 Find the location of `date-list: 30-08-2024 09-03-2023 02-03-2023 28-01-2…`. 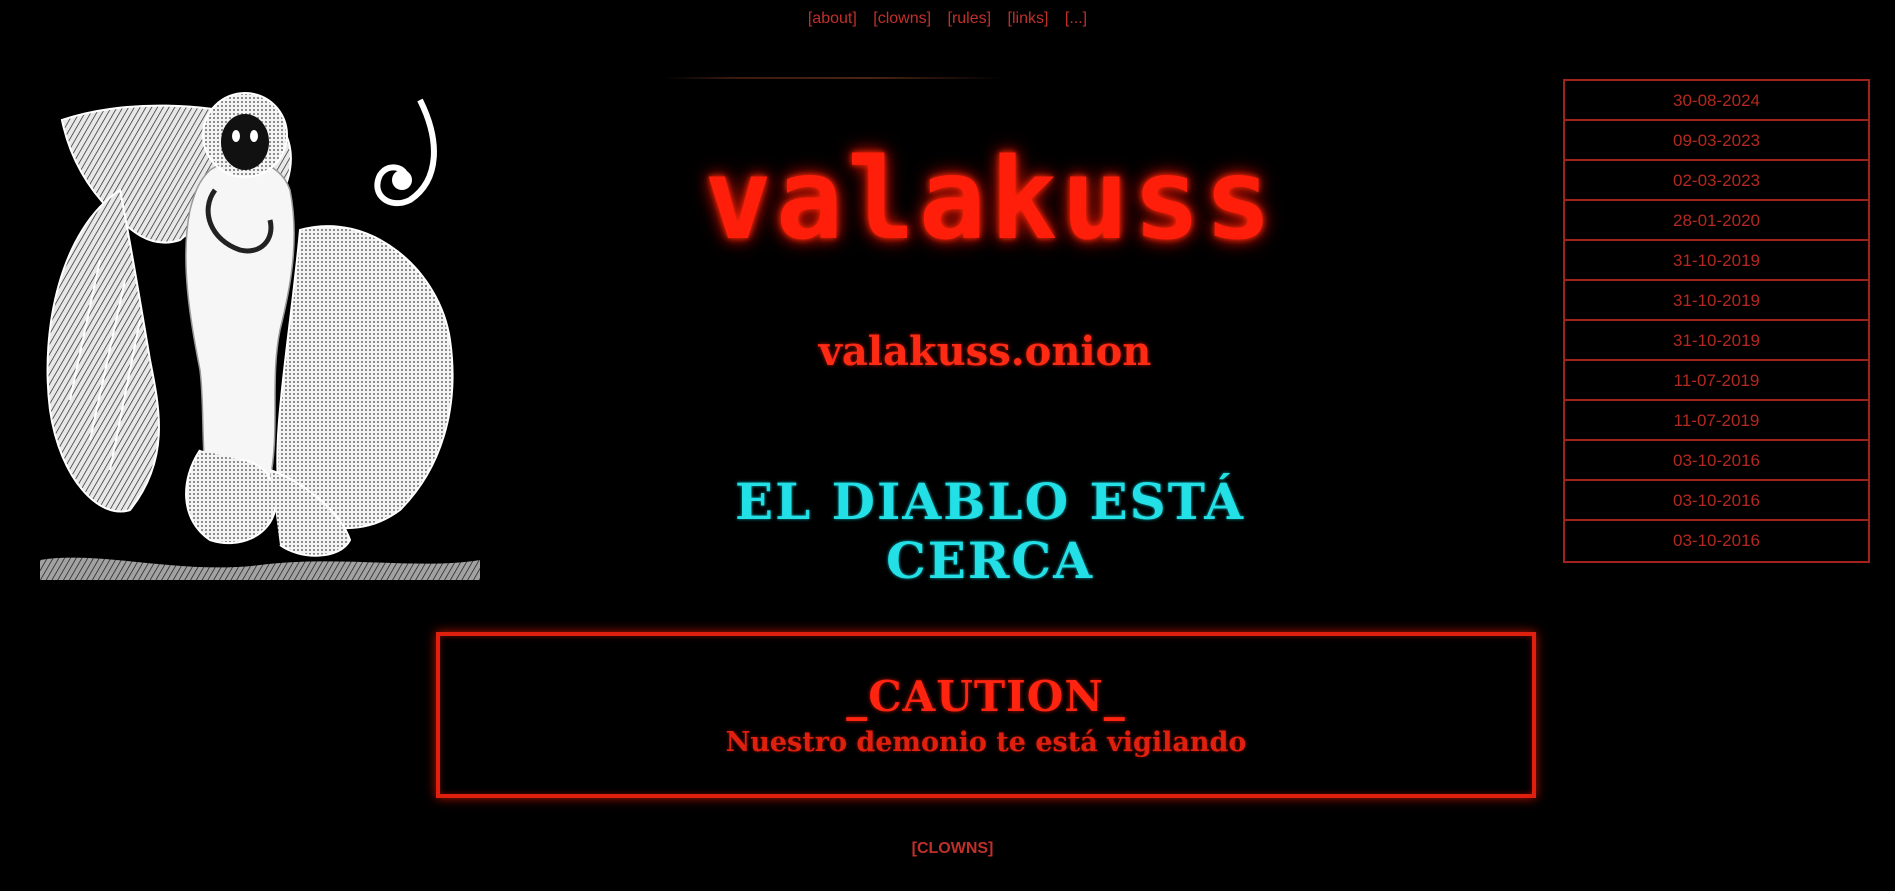

date-list: 30-08-2024 09-03-2023 02-03-2023 28-01-2… is located at coordinates (1716, 321).